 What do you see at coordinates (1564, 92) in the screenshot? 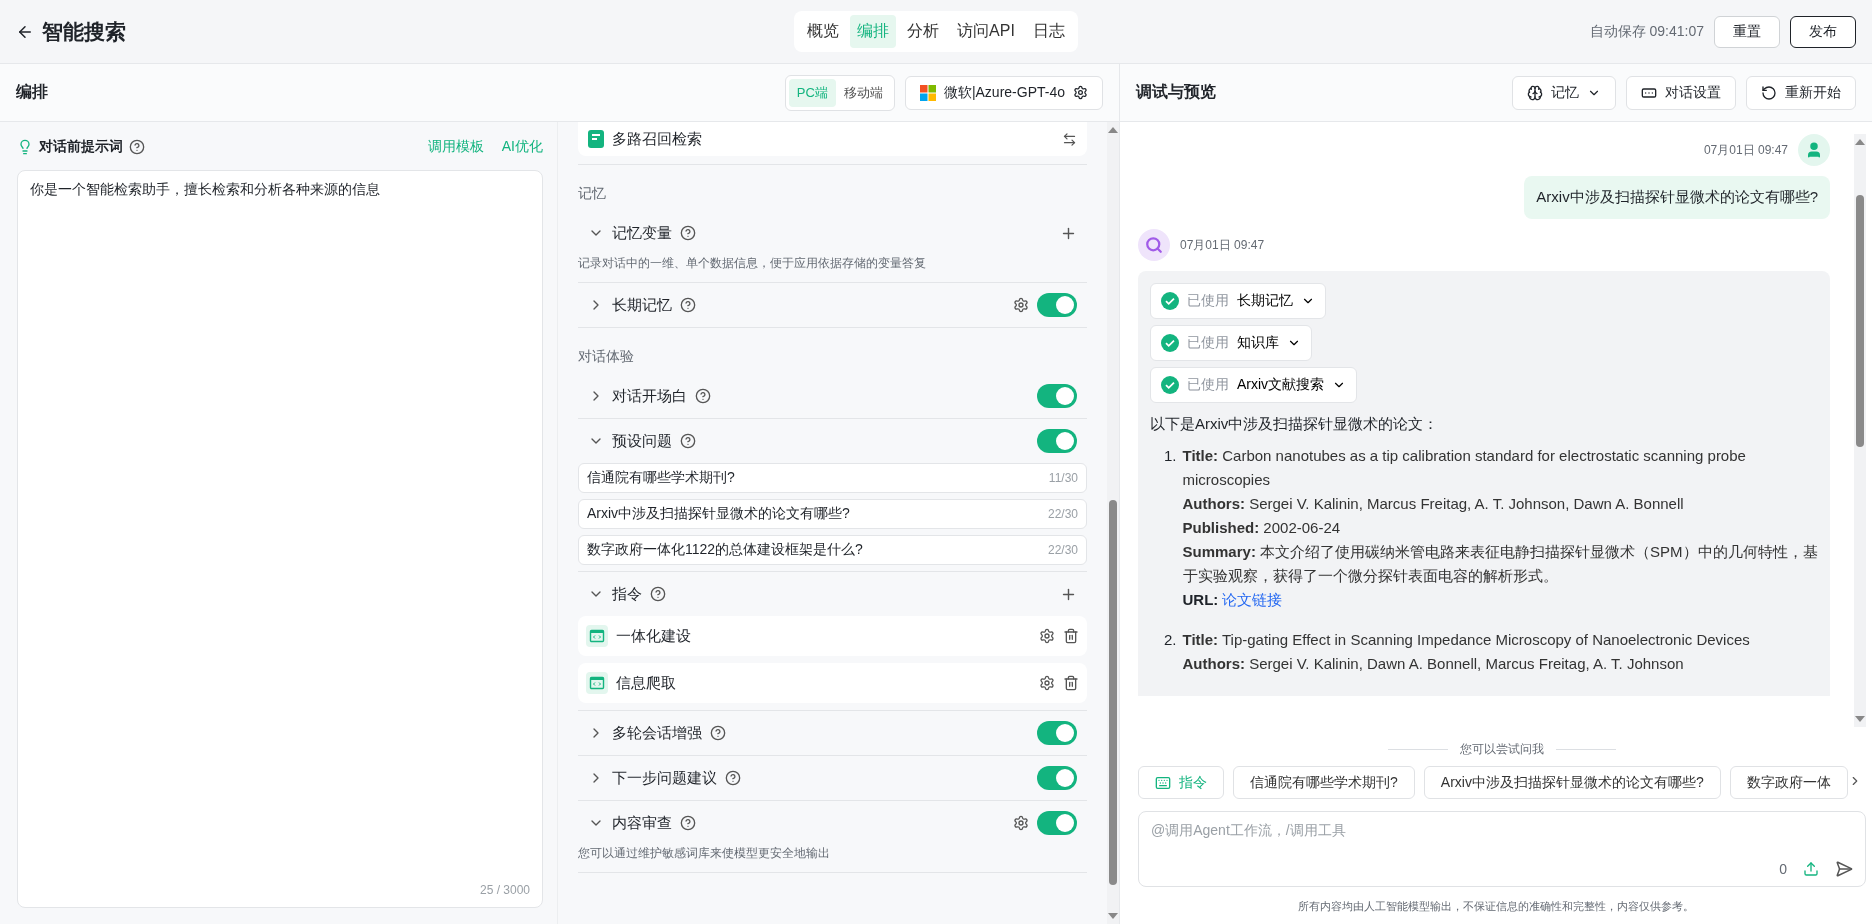
I see `memory-dropdown: 记忆` at bounding box center [1564, 92].